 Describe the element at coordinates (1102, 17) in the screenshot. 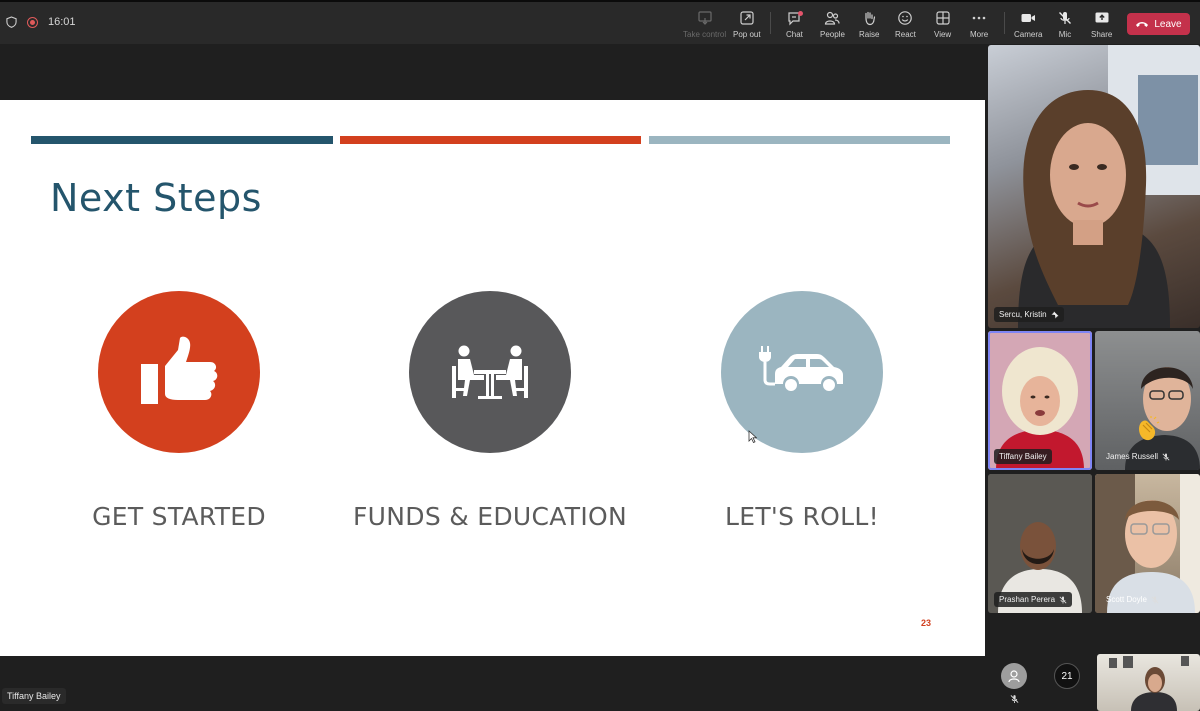

I see `share-screen-icon` at that location.